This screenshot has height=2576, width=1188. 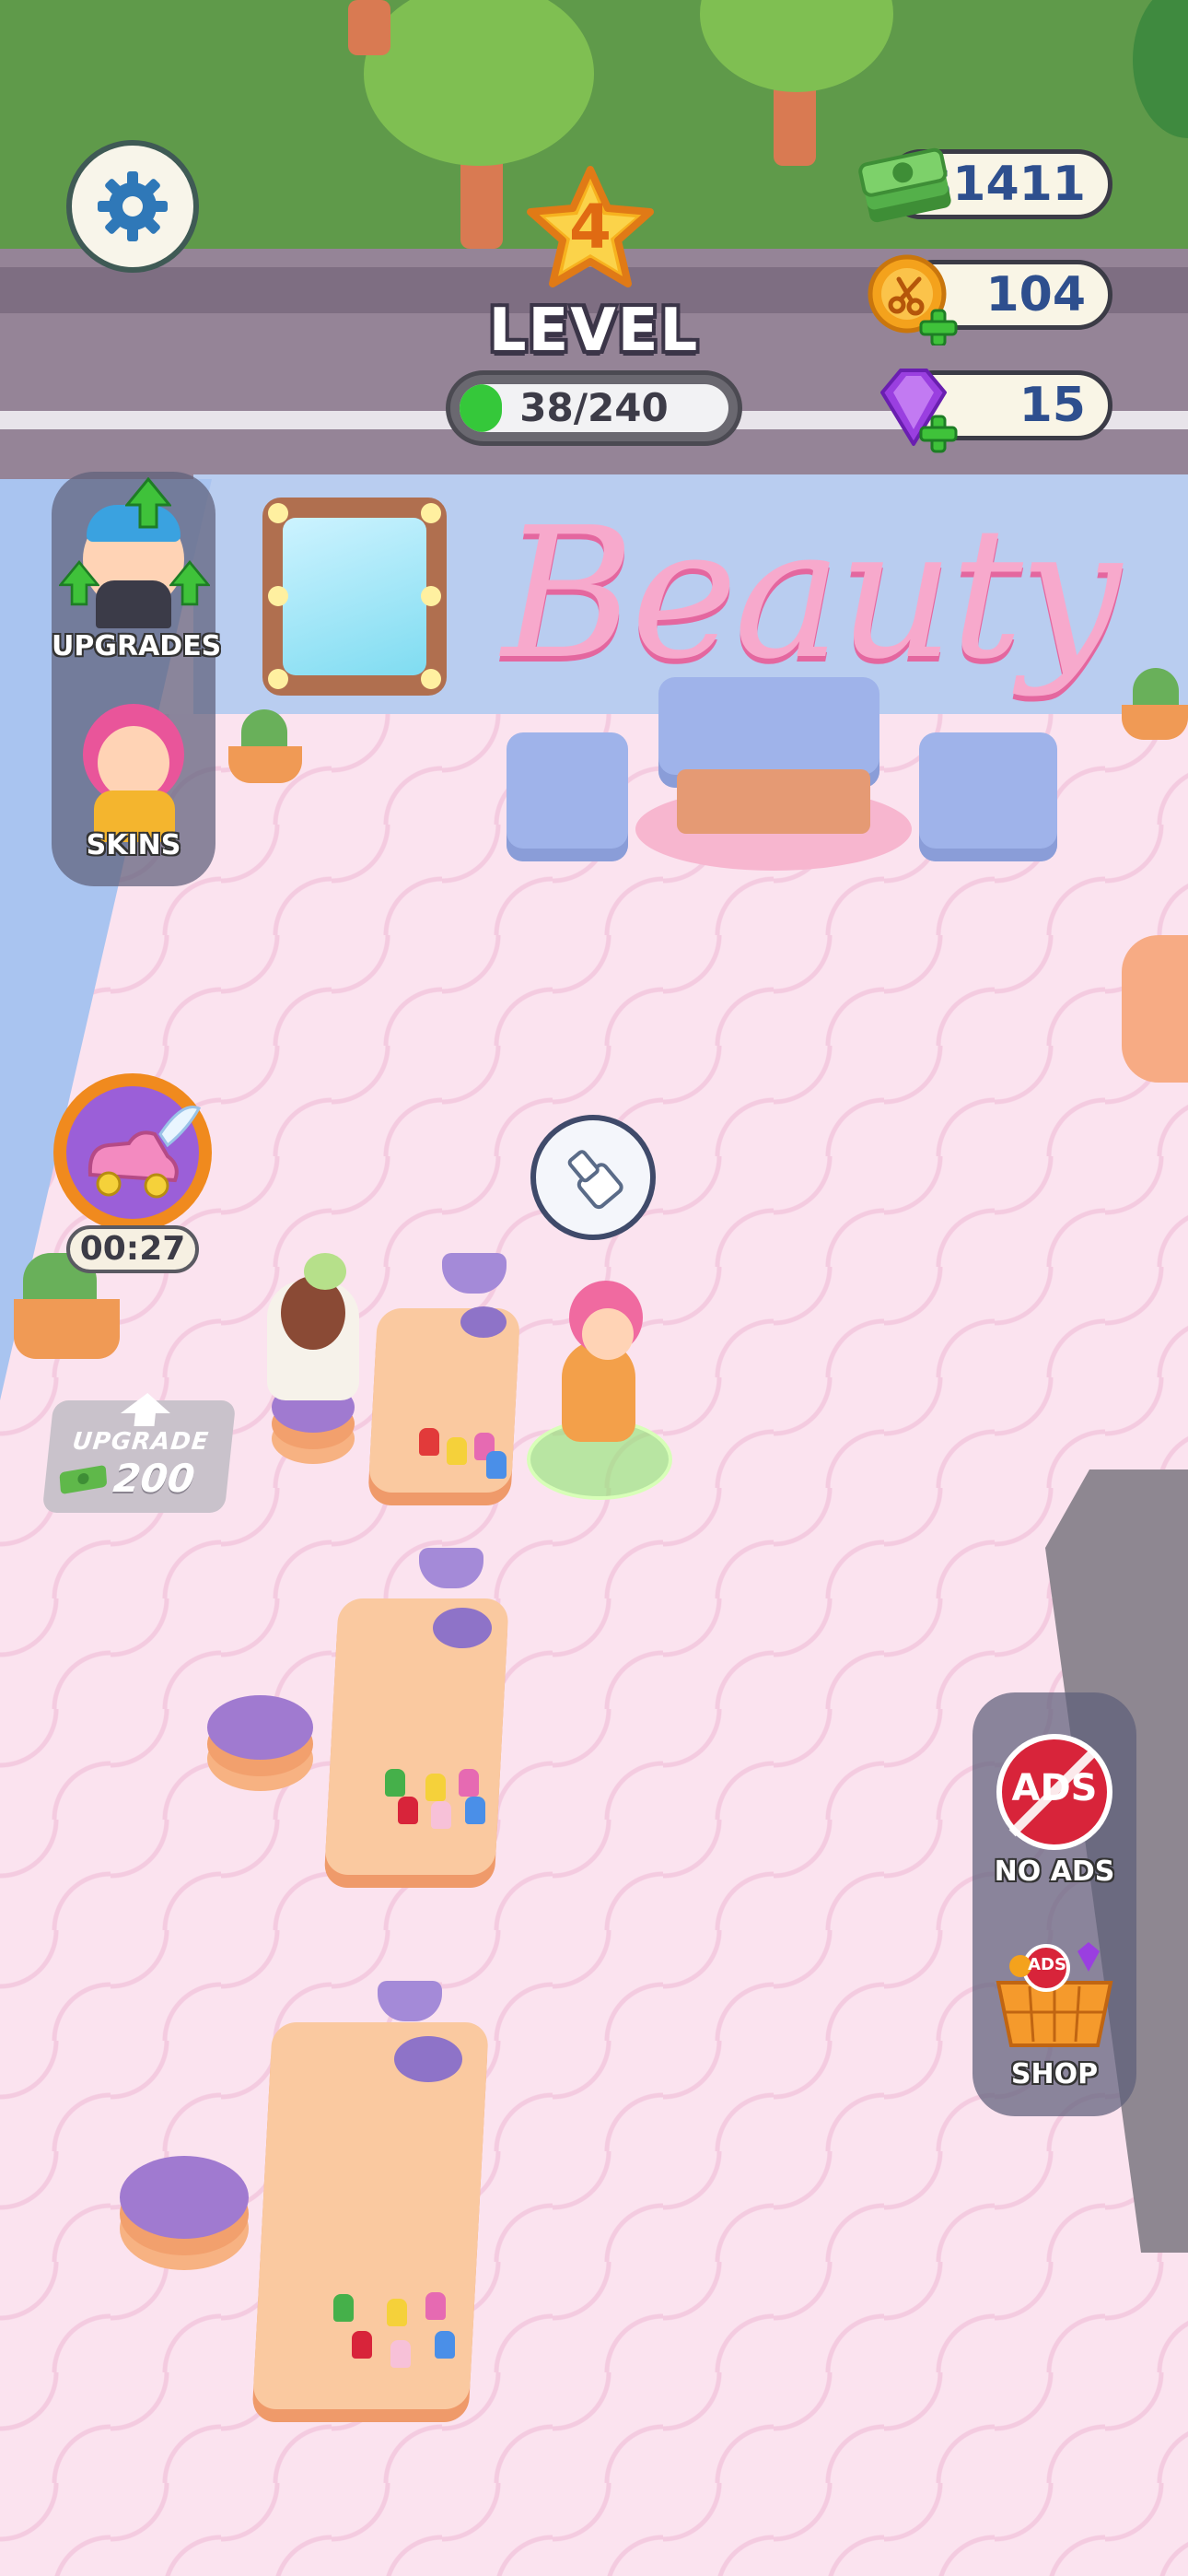 I want to click on orange-furniture-edge, so click(x=1155, y=1009).